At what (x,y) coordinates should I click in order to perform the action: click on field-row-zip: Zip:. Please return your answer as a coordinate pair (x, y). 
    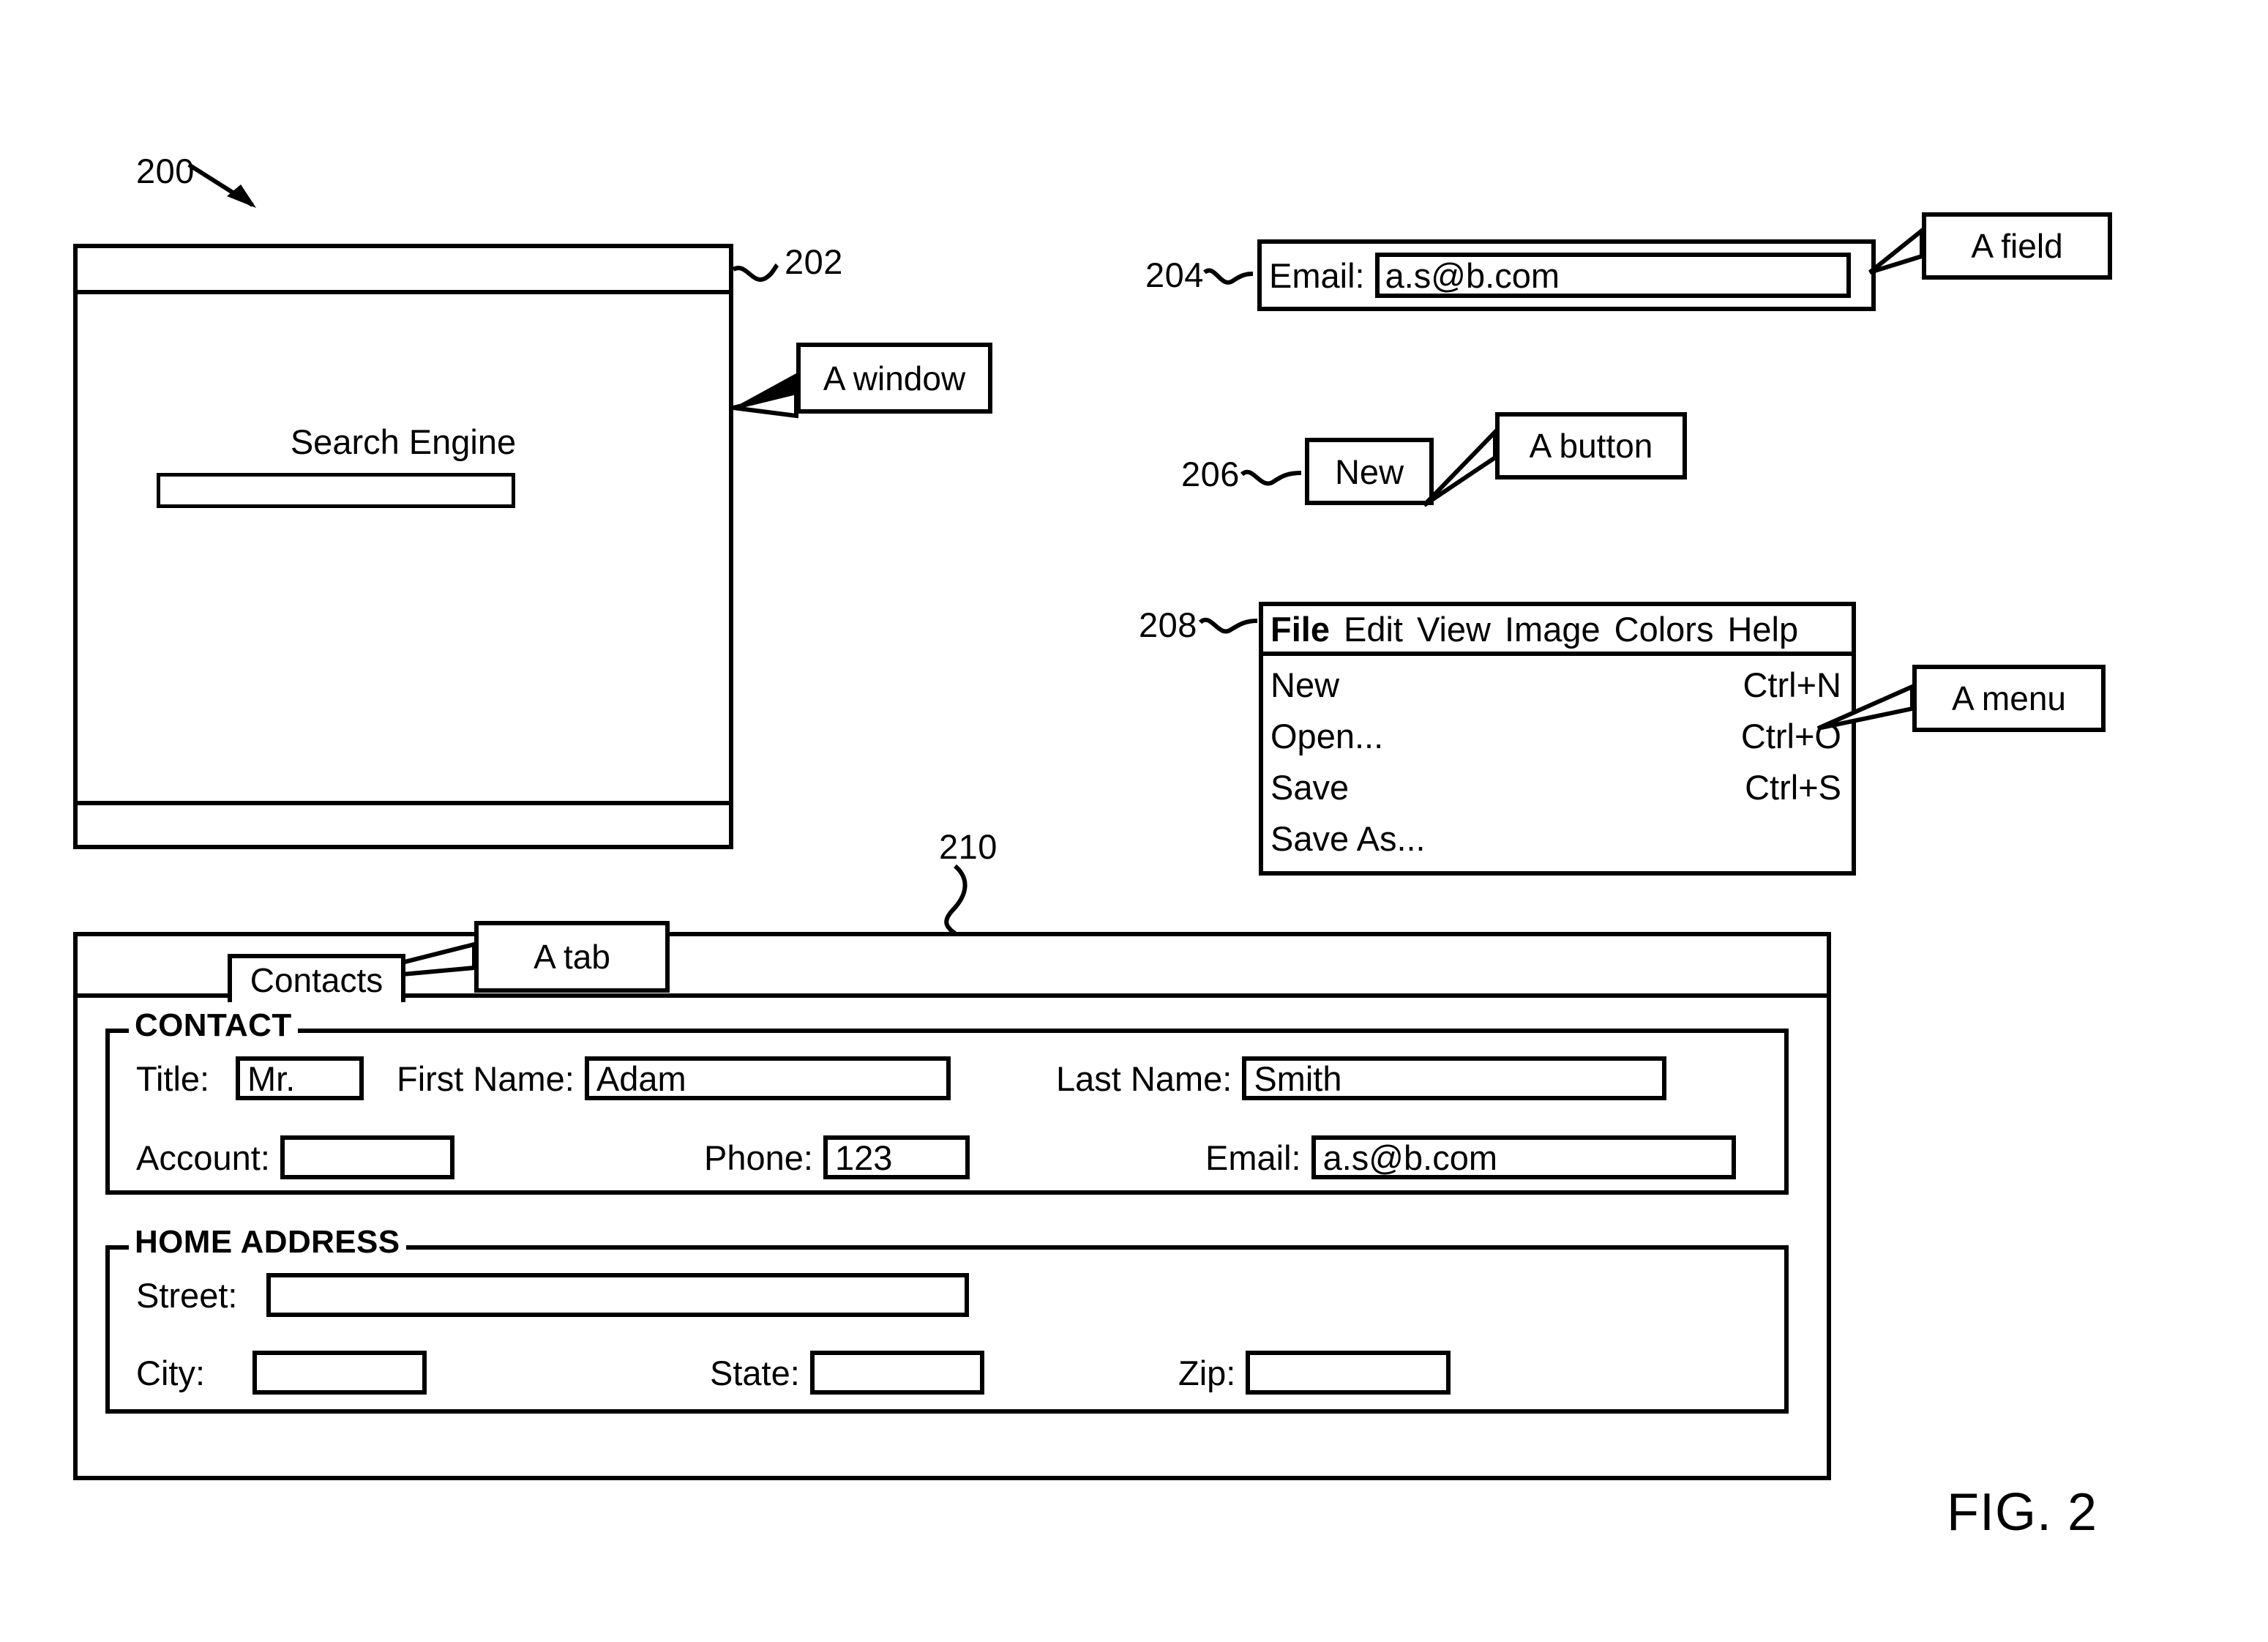
    Looking at the image, I should click on (1314, 1373).